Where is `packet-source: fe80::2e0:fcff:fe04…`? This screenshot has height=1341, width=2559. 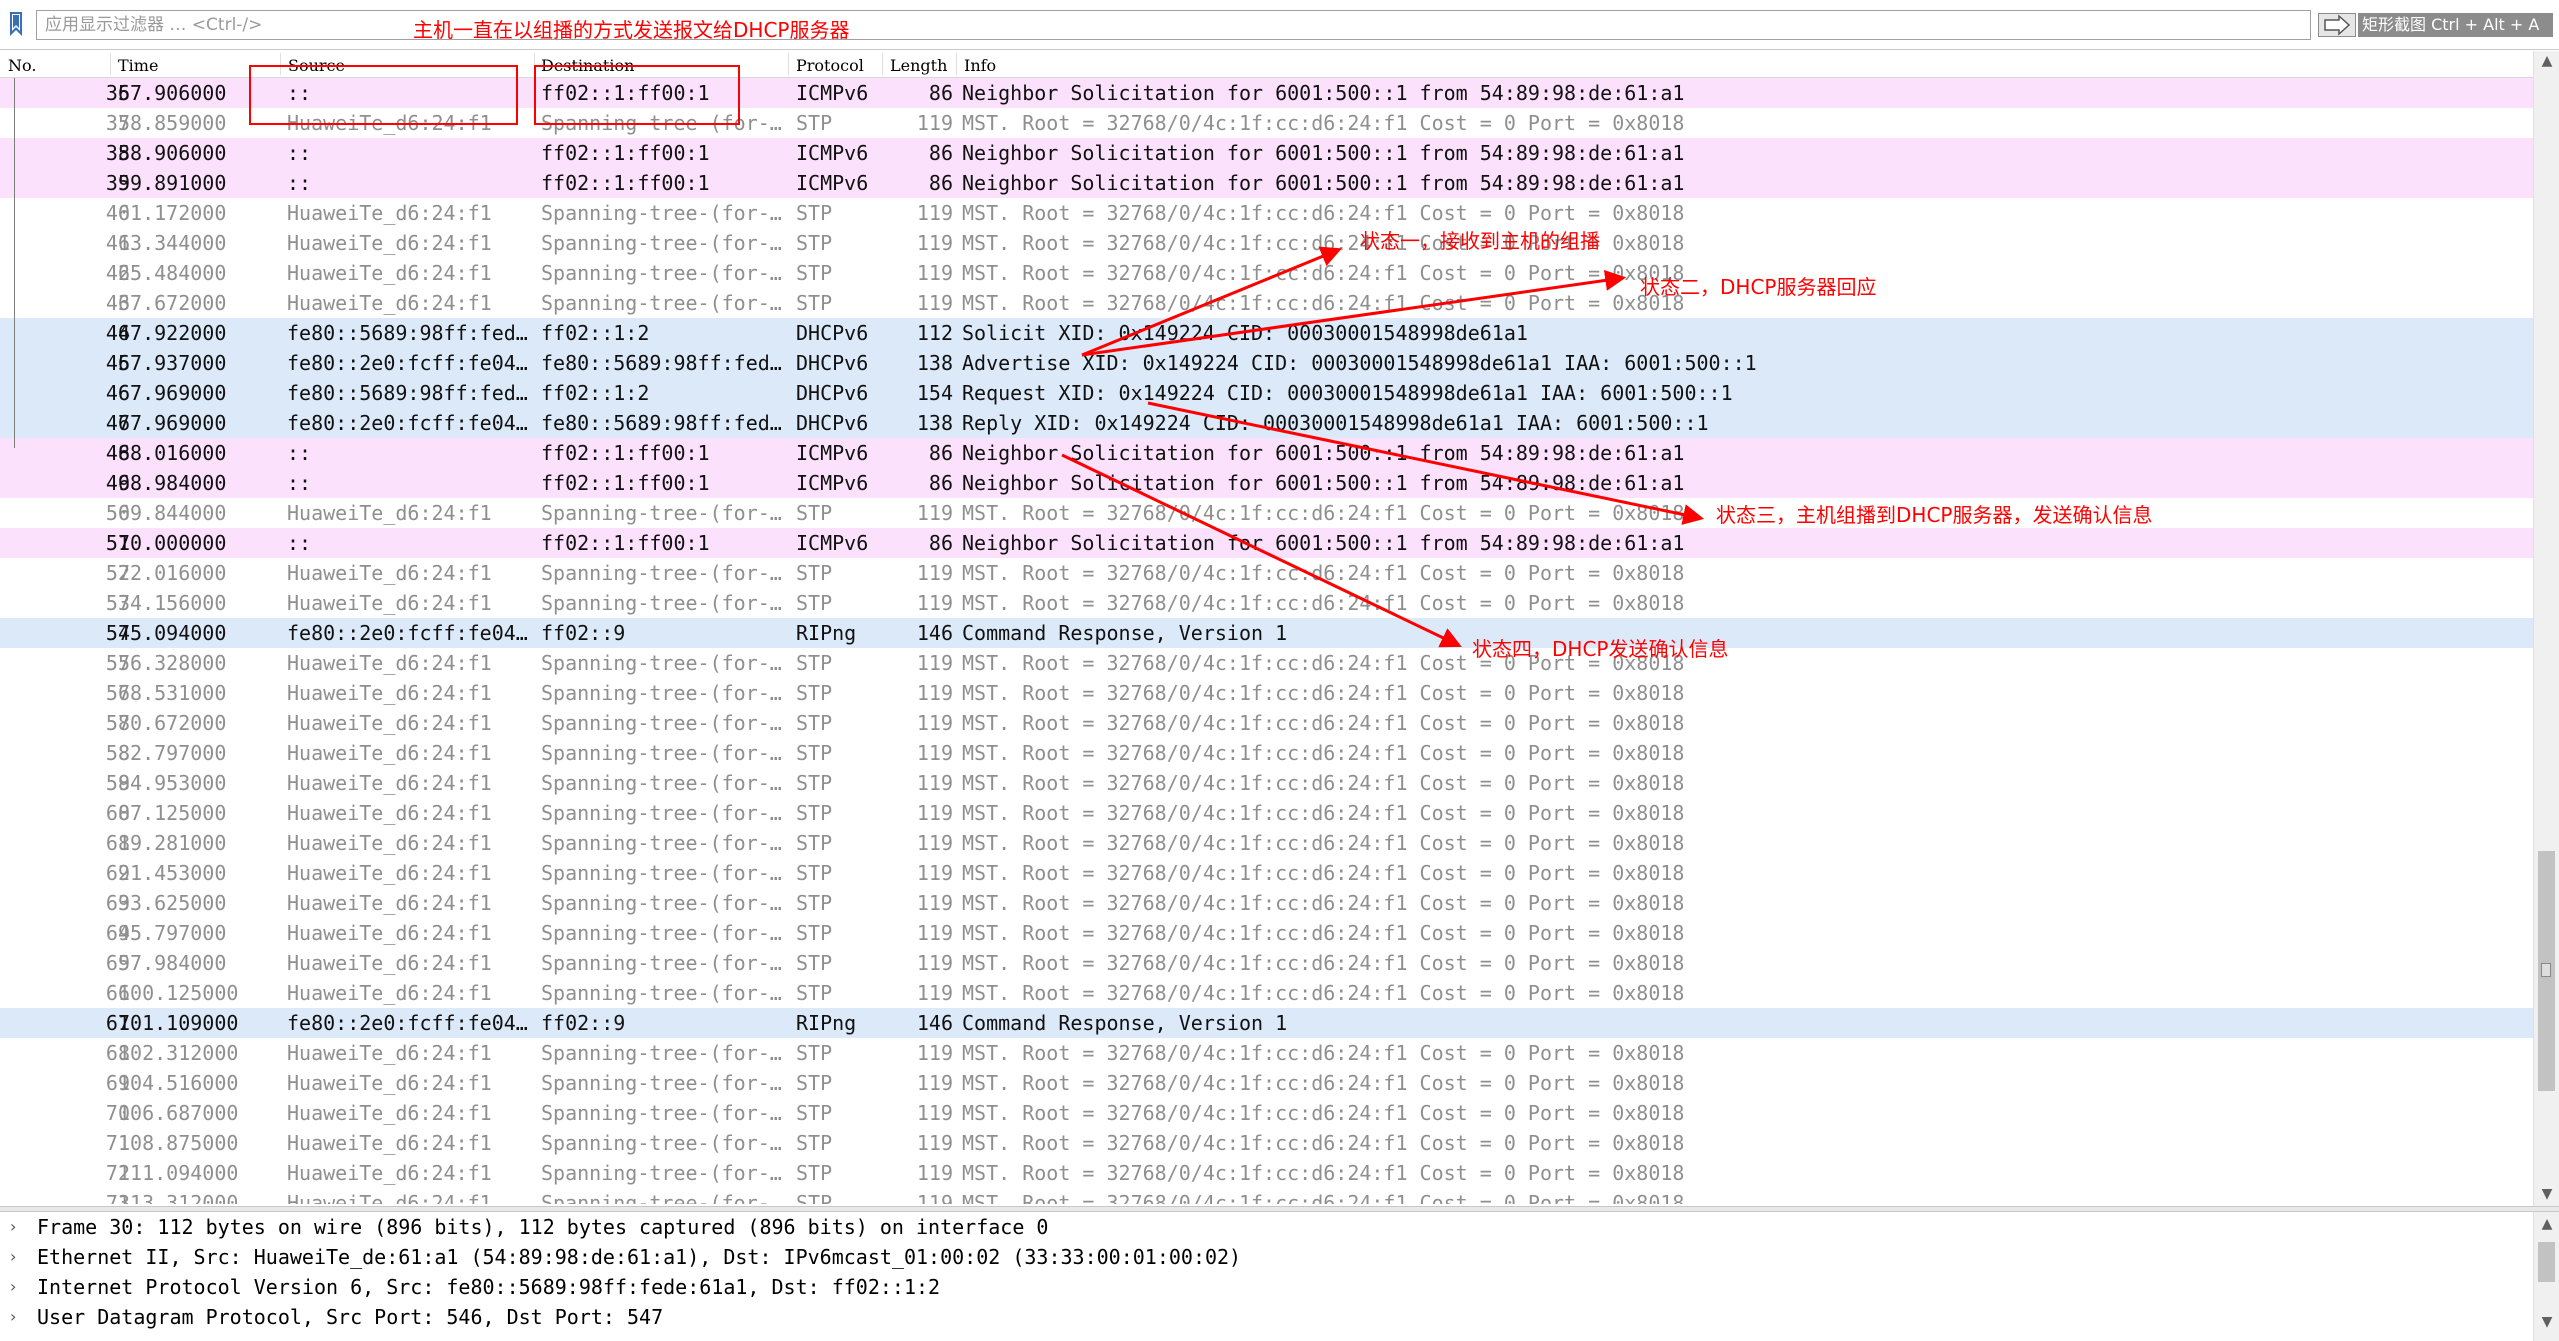 packet-source: fe80::2e0:fcff:fe04… is located at coordinates (407, 633).